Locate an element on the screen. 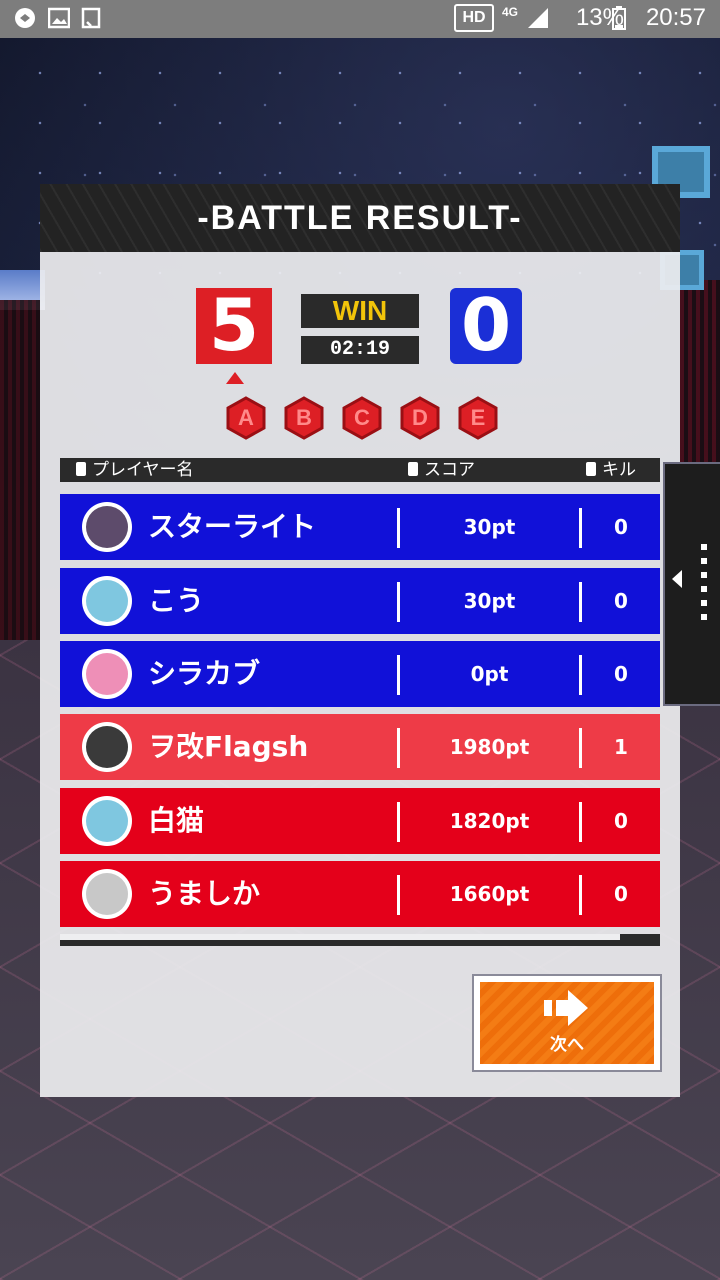  column-player: プレイヤー名 is located at coordinates (135, 470).